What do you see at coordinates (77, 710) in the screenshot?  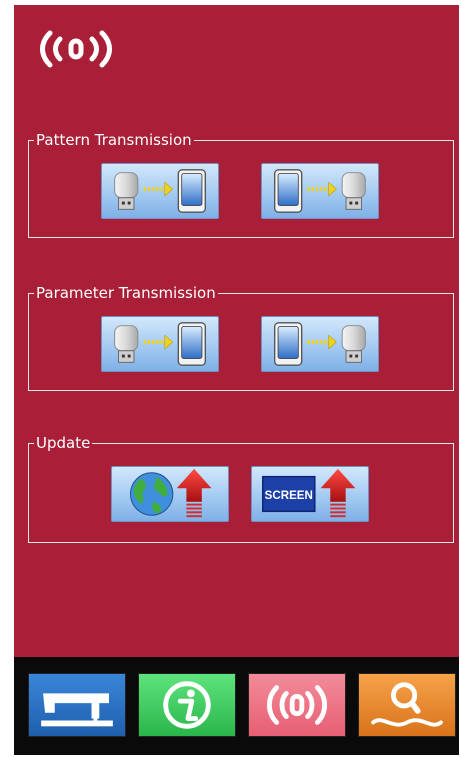 I see `sewing-machine-icon` at bounding box center [77, 710].